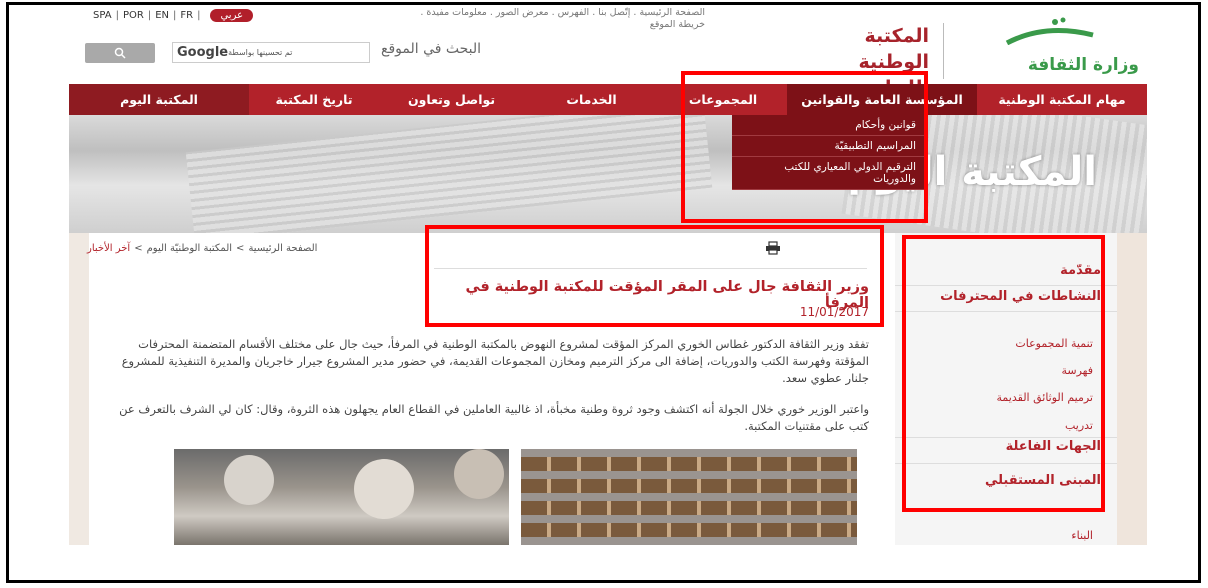  I want to click on arabic-language-button: عربي, so click(232, 15).